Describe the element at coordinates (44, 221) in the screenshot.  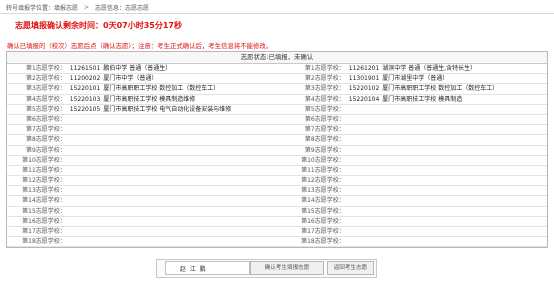
I see `preference-label-left: 第16志愿学校：` at that location.